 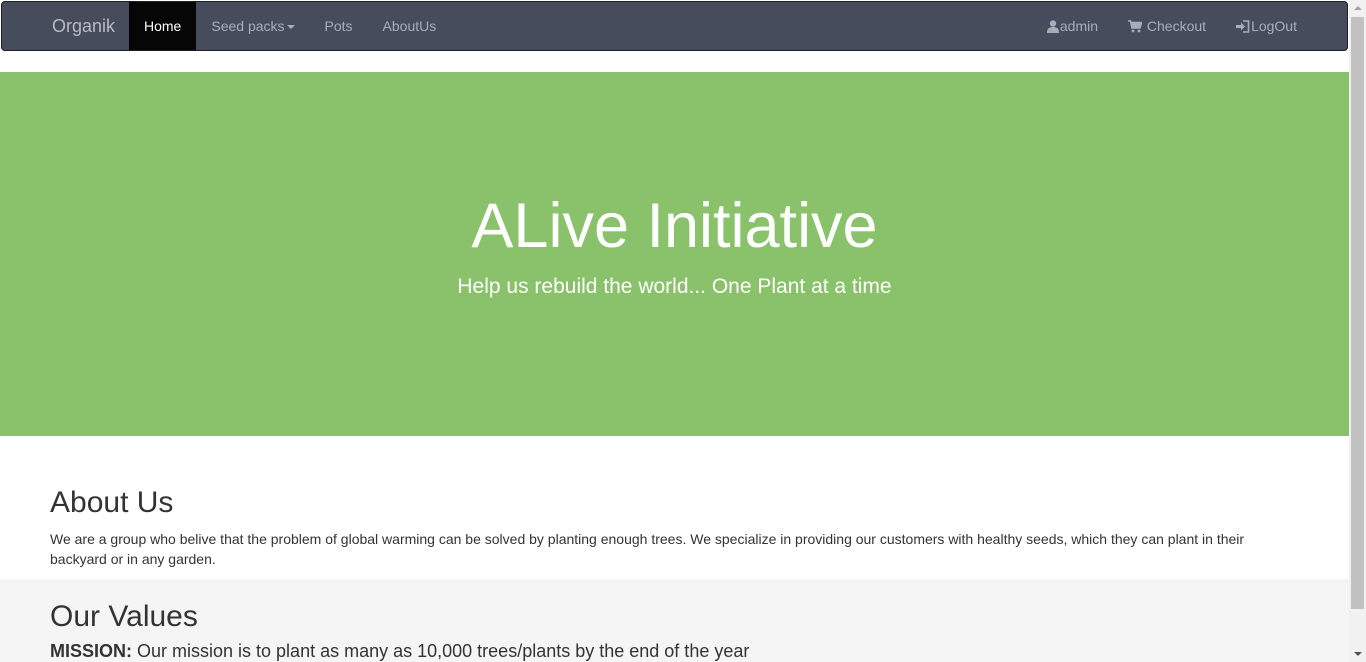 I want to click on about-heading: About Us, so click(x=112, y=502).